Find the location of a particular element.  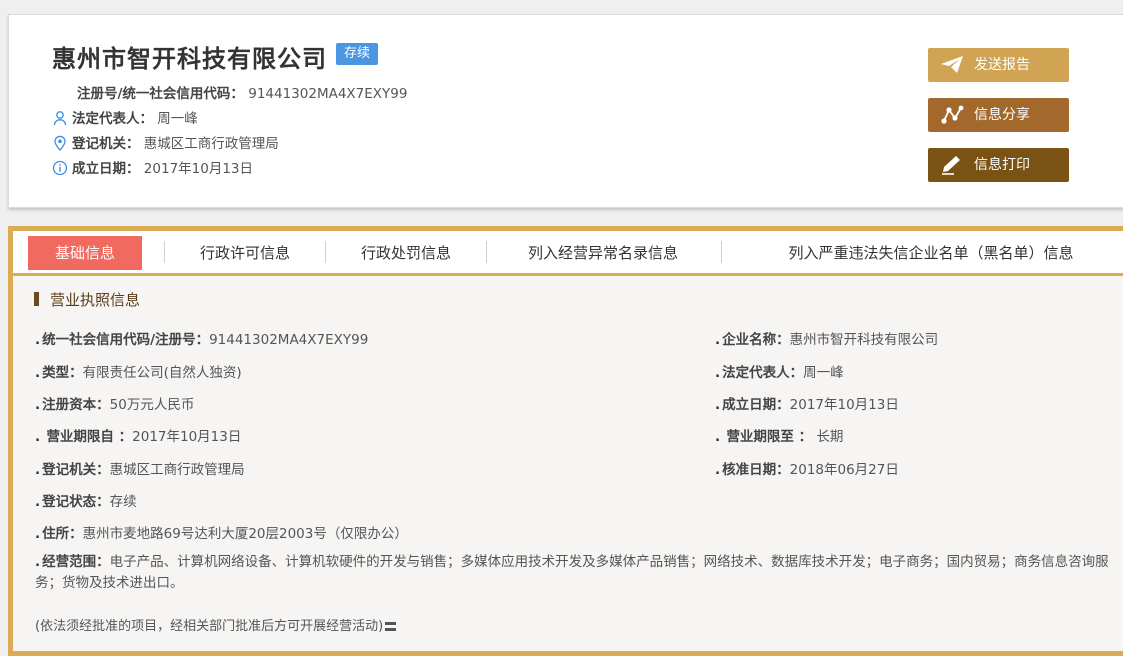

field-label: 成立日期： is located at coordinates (756, 405).